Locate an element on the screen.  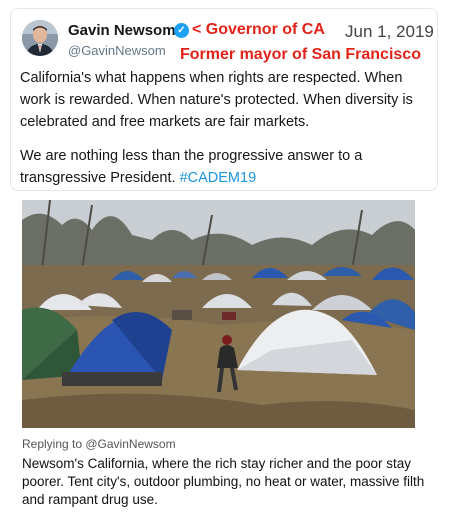
display-name: Gavin Newsom is located at coordinates (122, 30).